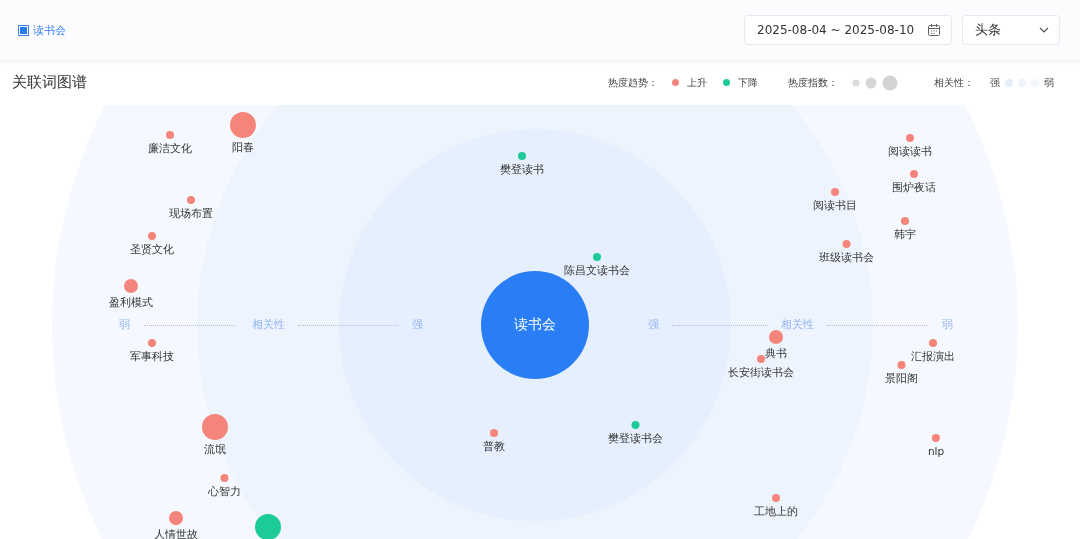 Image resolution: width=1080 pixels, height=539 pixels. Describe the element at coordinates (224, 492) in the screenshot. I see `keyword-label: 心智力` at that location.